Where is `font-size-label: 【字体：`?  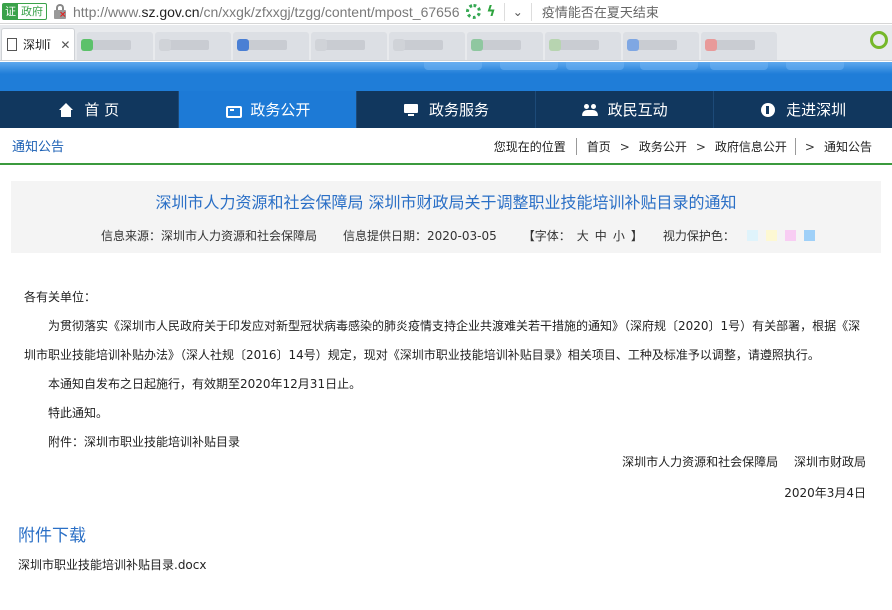
font-size-label: 【字体： is located at coordinates (546, 236).